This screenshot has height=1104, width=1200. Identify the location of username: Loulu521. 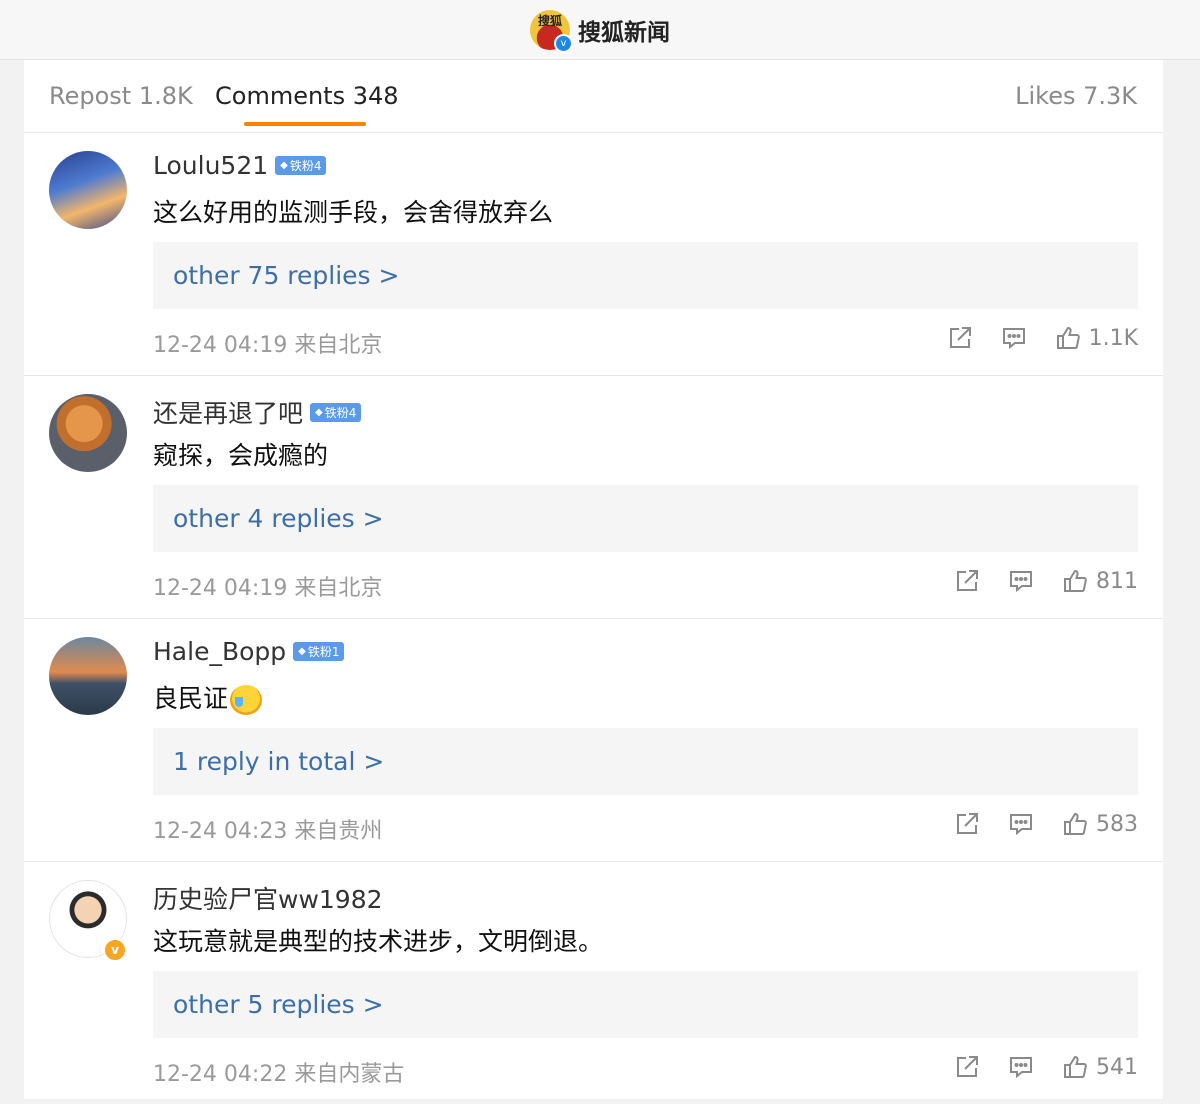
(210, 165).